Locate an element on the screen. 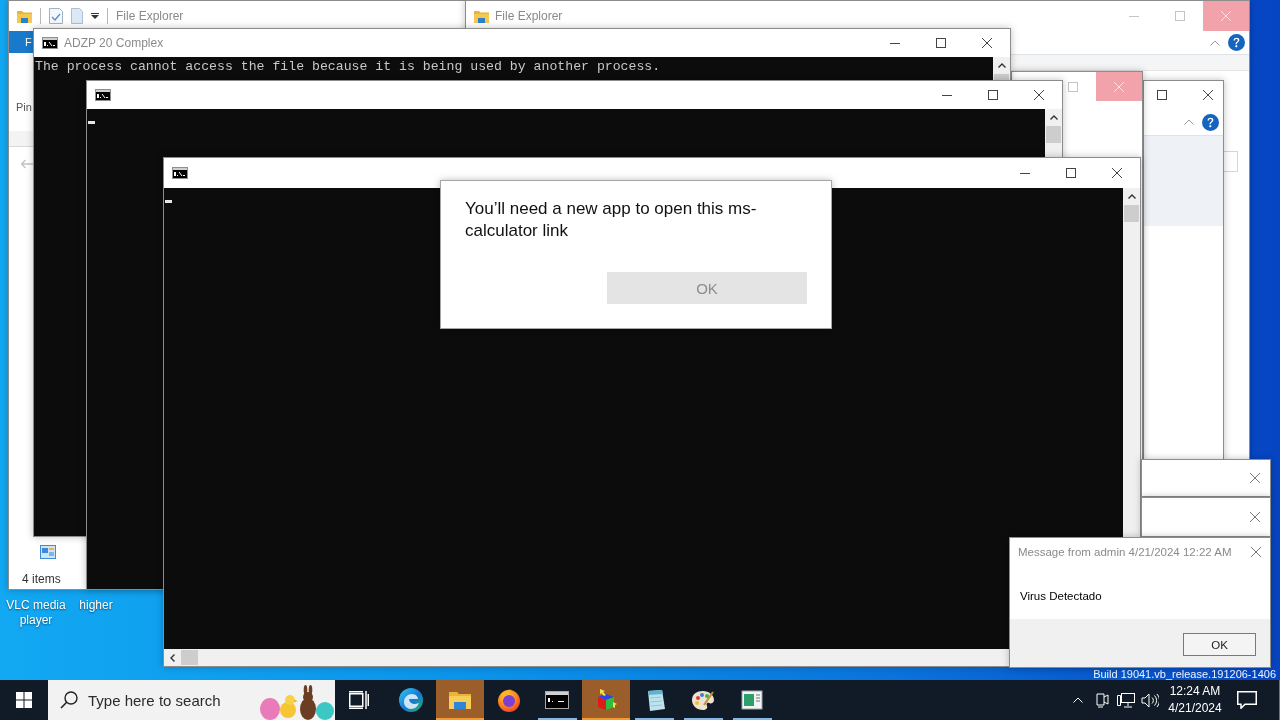 Image resolution: width=1280 pixels, height=720 pixels. message-text: Virus Detectado is located at coordinates (1061, 596).